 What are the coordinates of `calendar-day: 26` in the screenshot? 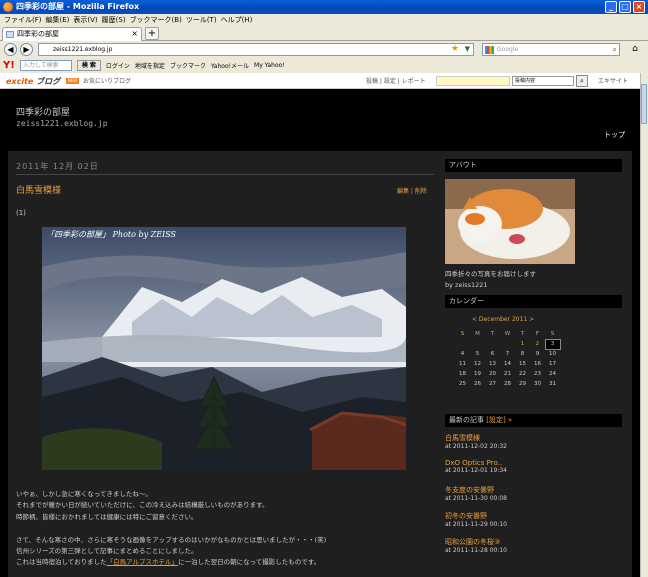 It's located at (477, 384).